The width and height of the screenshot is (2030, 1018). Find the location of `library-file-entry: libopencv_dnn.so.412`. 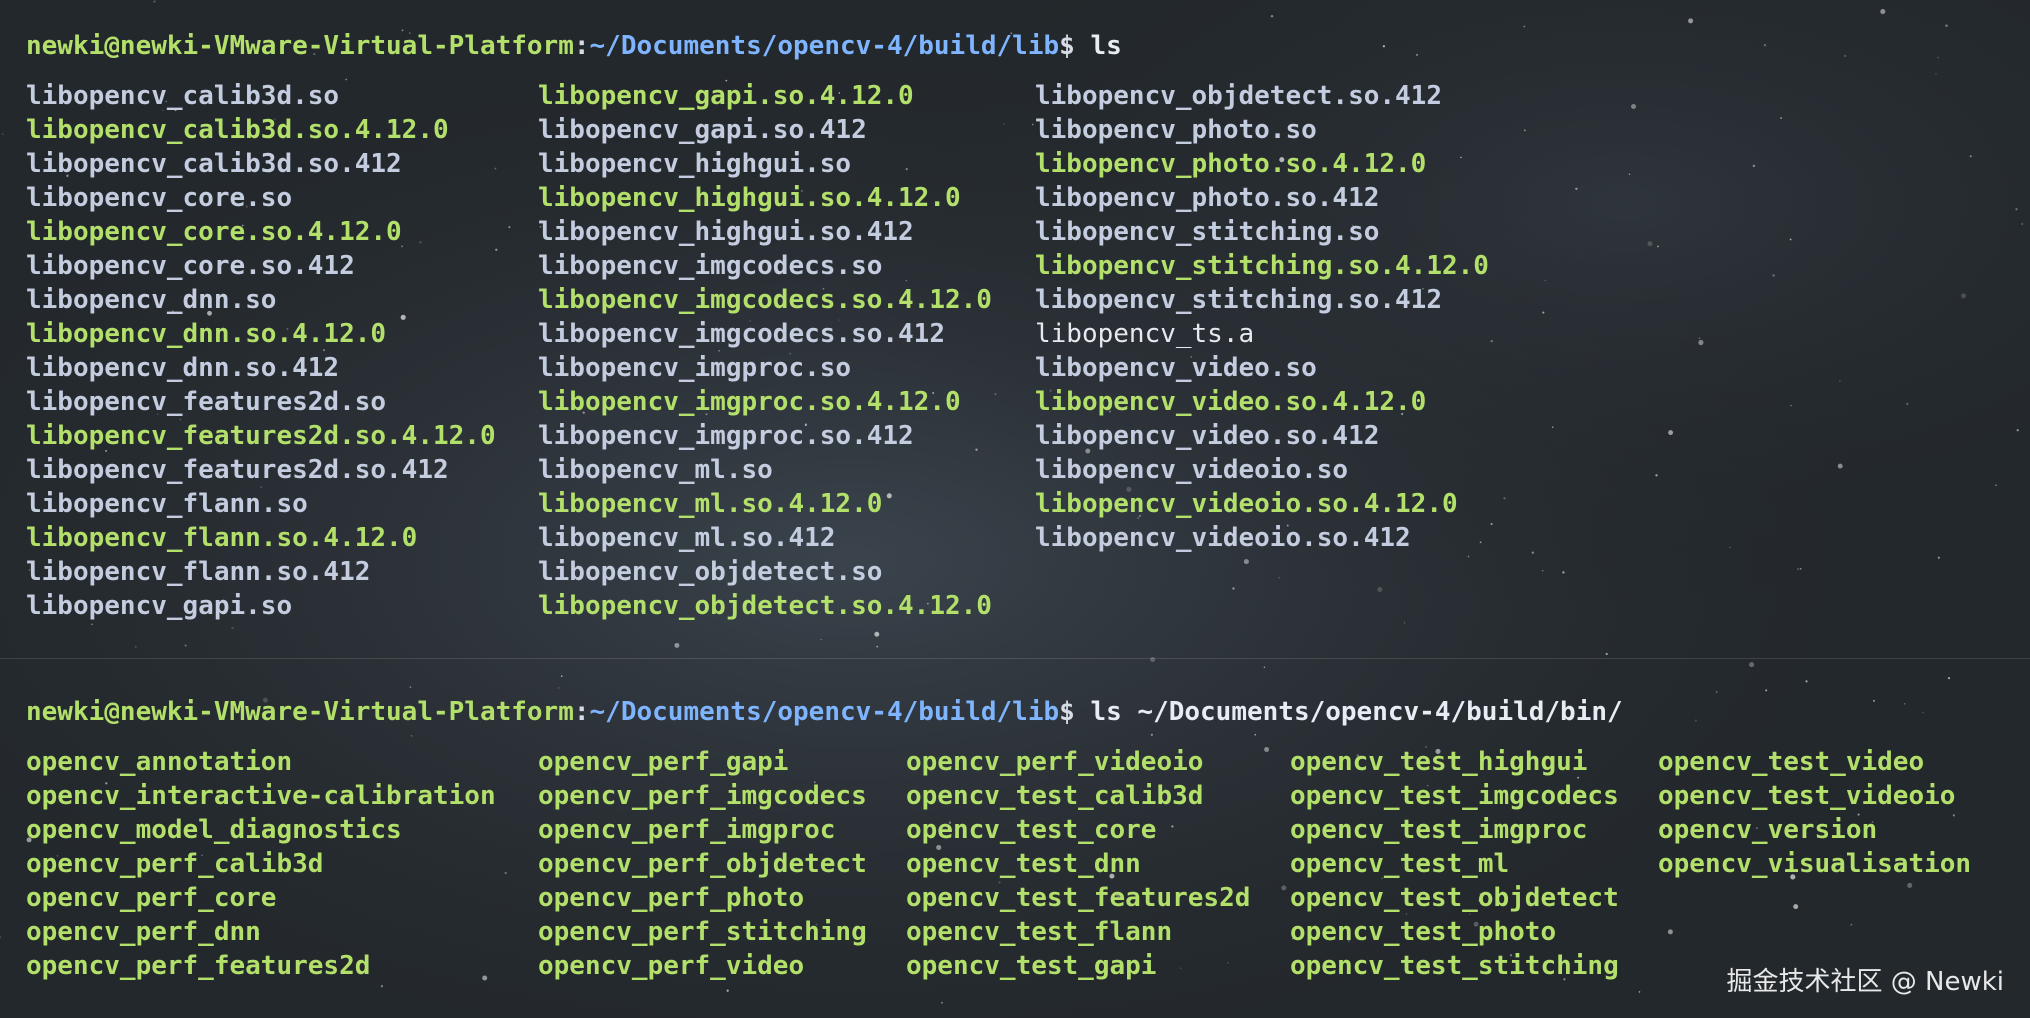

library-file-entry: libopencv_dnn.so.412 is located at coordinates (183, 368).